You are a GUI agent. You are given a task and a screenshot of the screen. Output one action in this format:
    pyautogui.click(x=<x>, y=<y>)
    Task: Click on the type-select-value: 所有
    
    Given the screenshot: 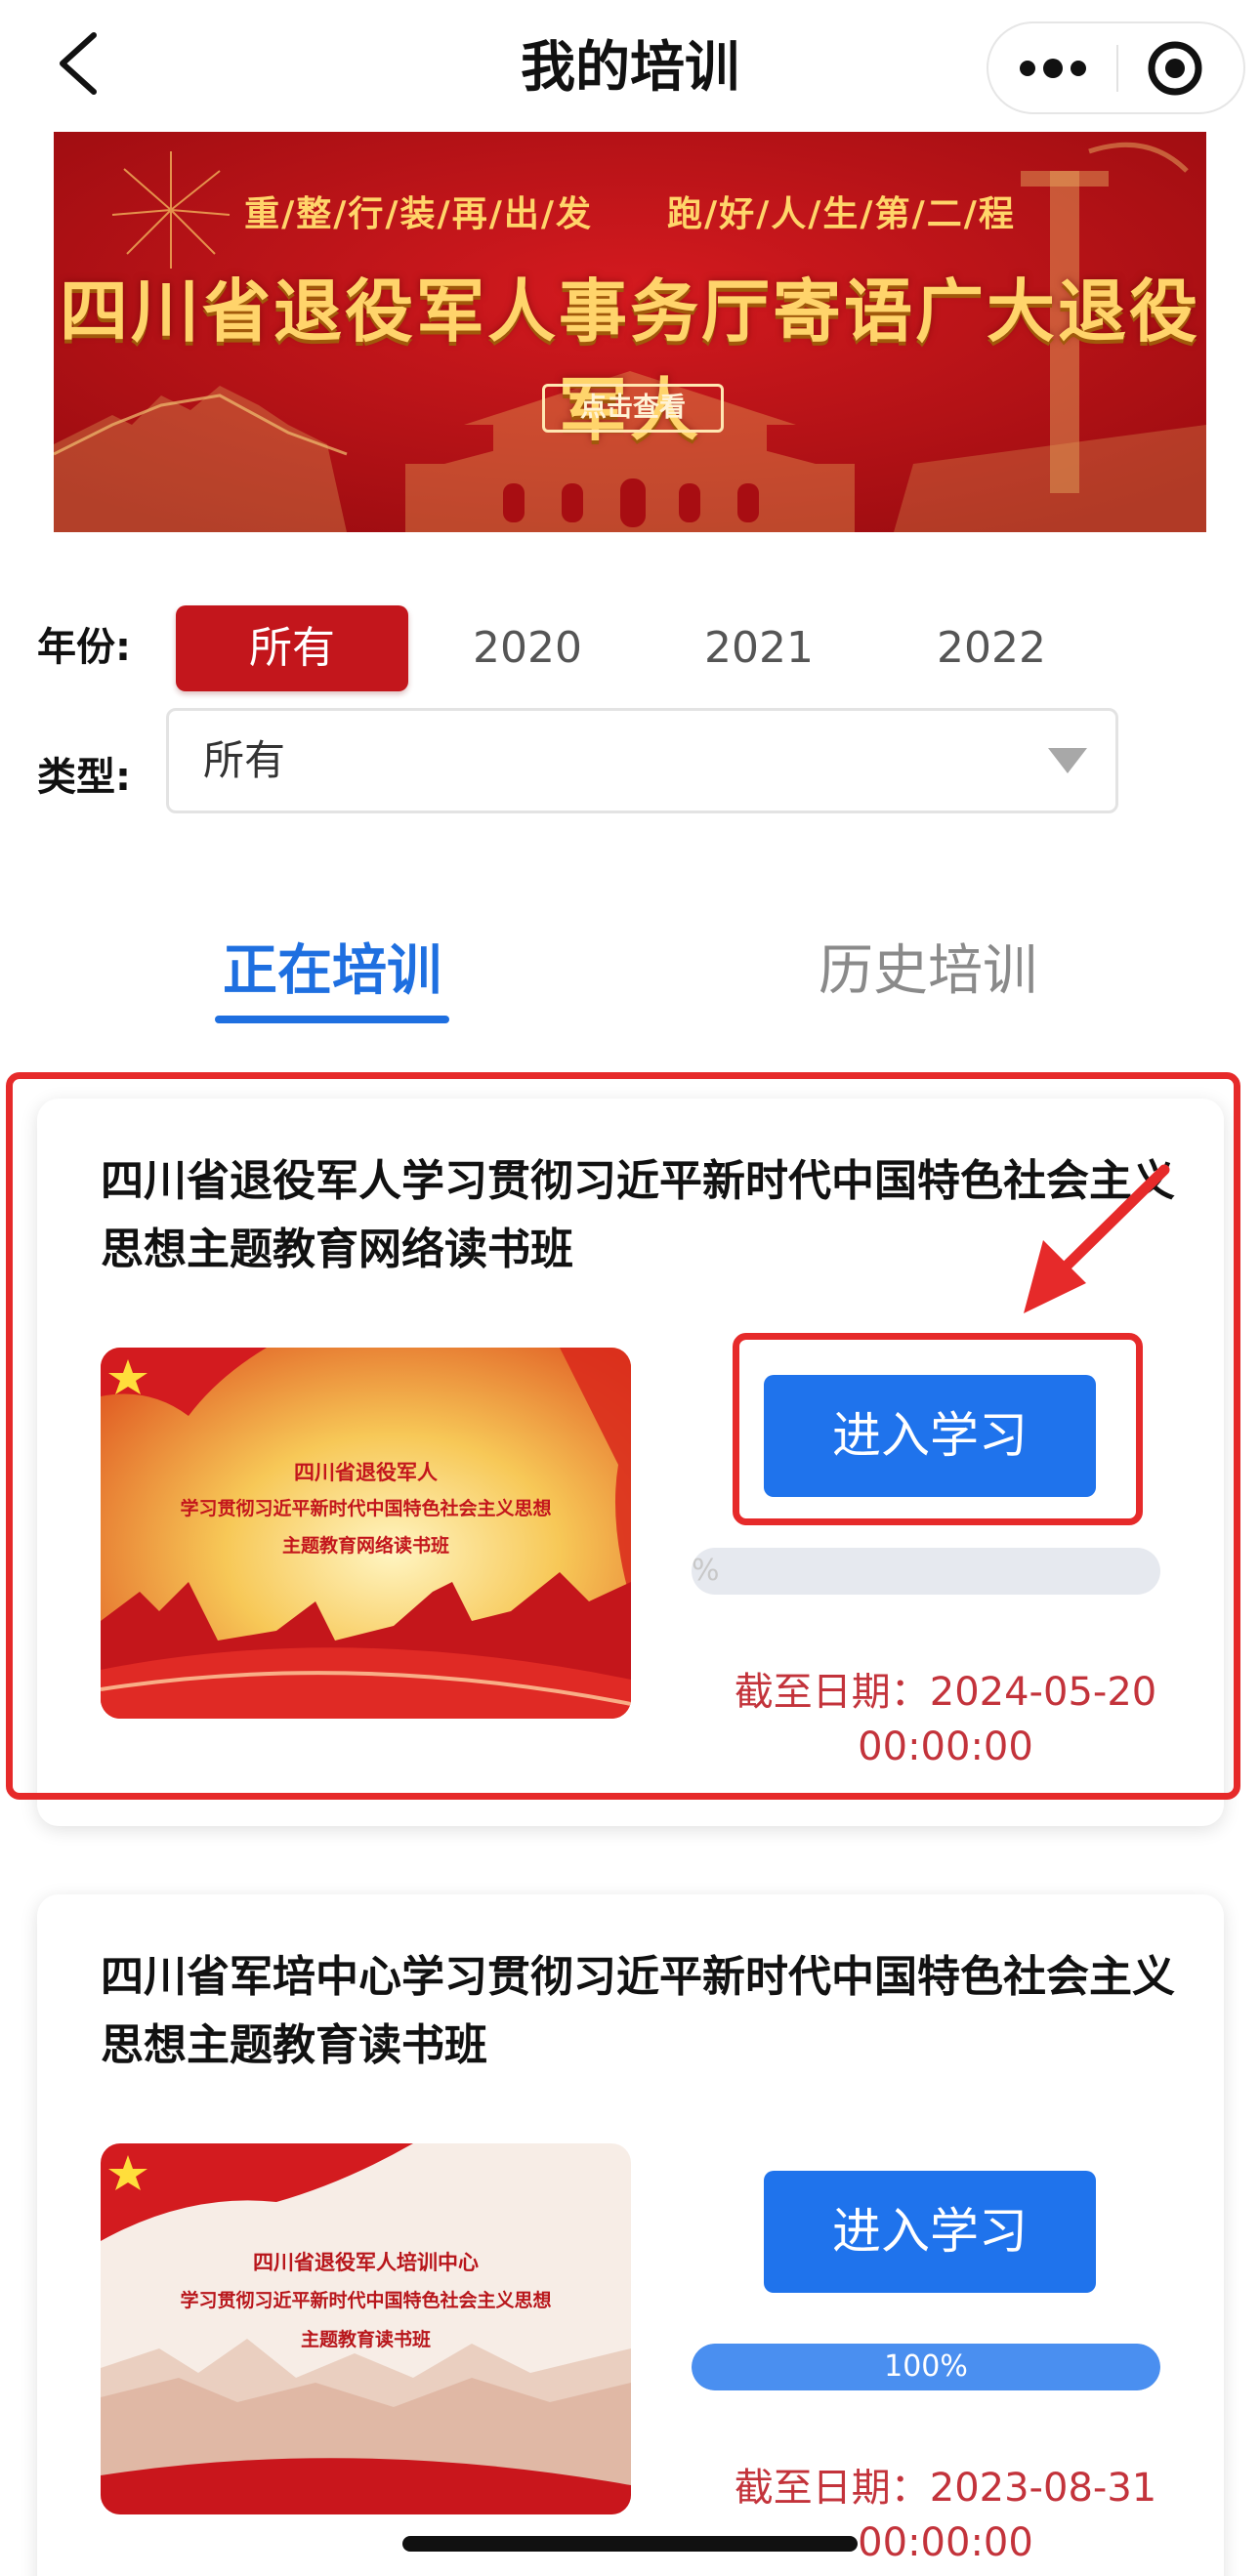 What is the action you would take?
    pyautogui.click(x=244, y=760)
    